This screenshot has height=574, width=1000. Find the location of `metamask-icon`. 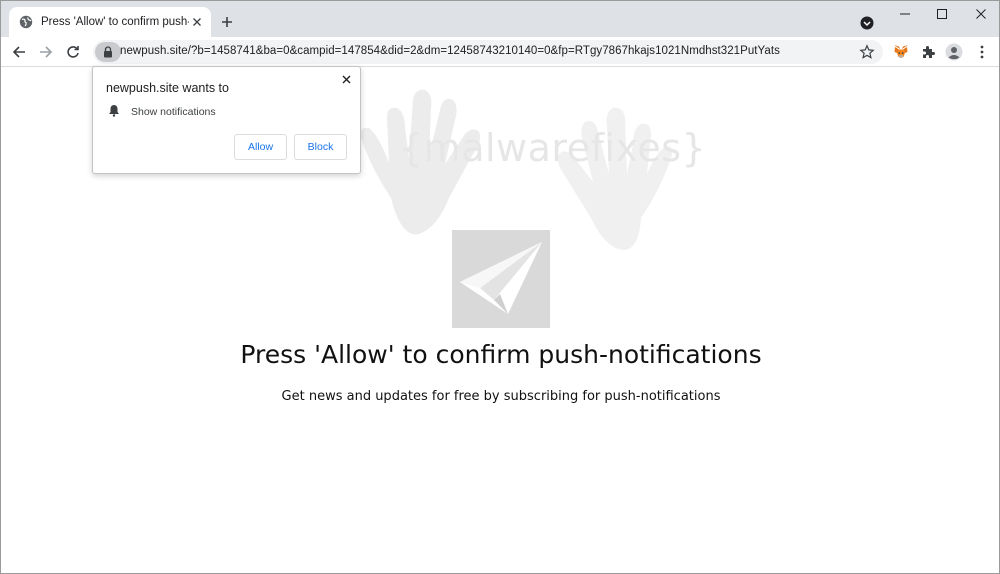

metamask-icon is located at coordinates (901, 52).